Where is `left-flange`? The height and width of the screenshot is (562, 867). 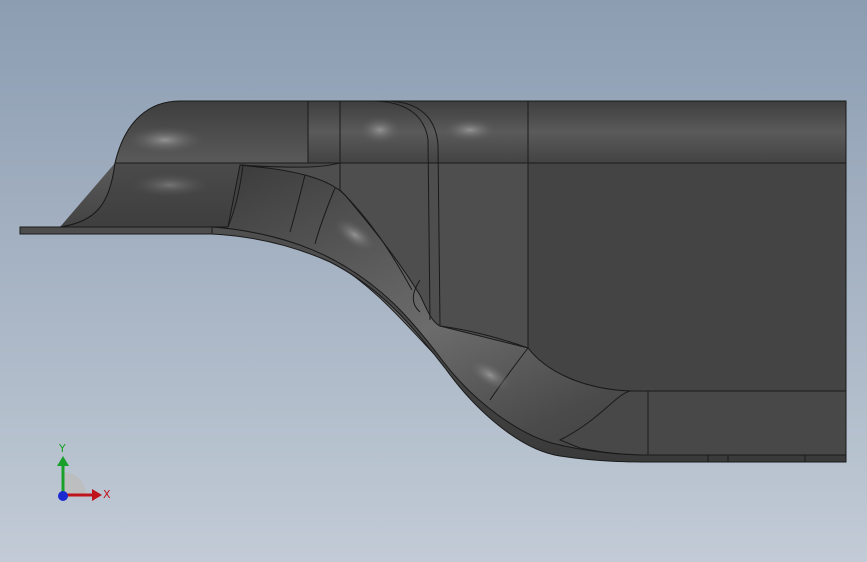
left-flange is located at coordinates (116, 230).